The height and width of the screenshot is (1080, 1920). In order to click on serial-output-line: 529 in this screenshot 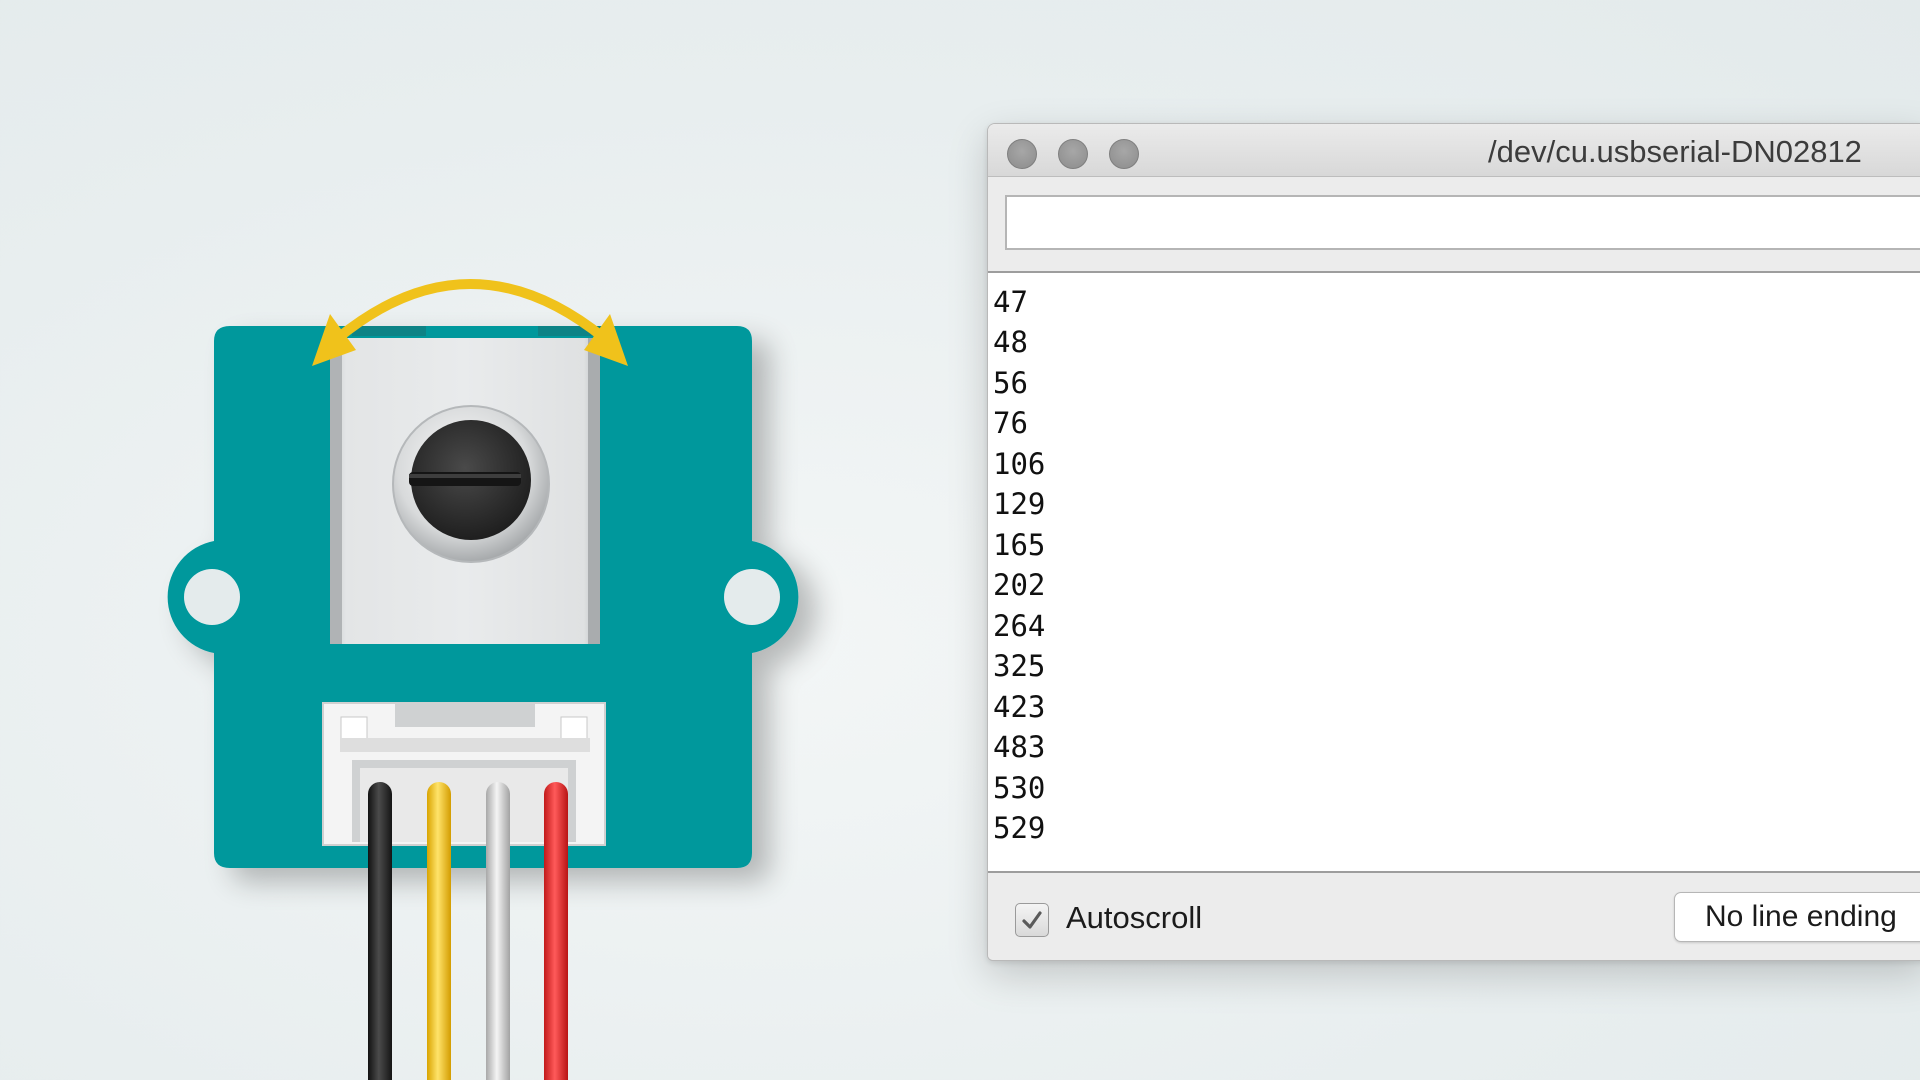, I will do `click(1019, 828)`.